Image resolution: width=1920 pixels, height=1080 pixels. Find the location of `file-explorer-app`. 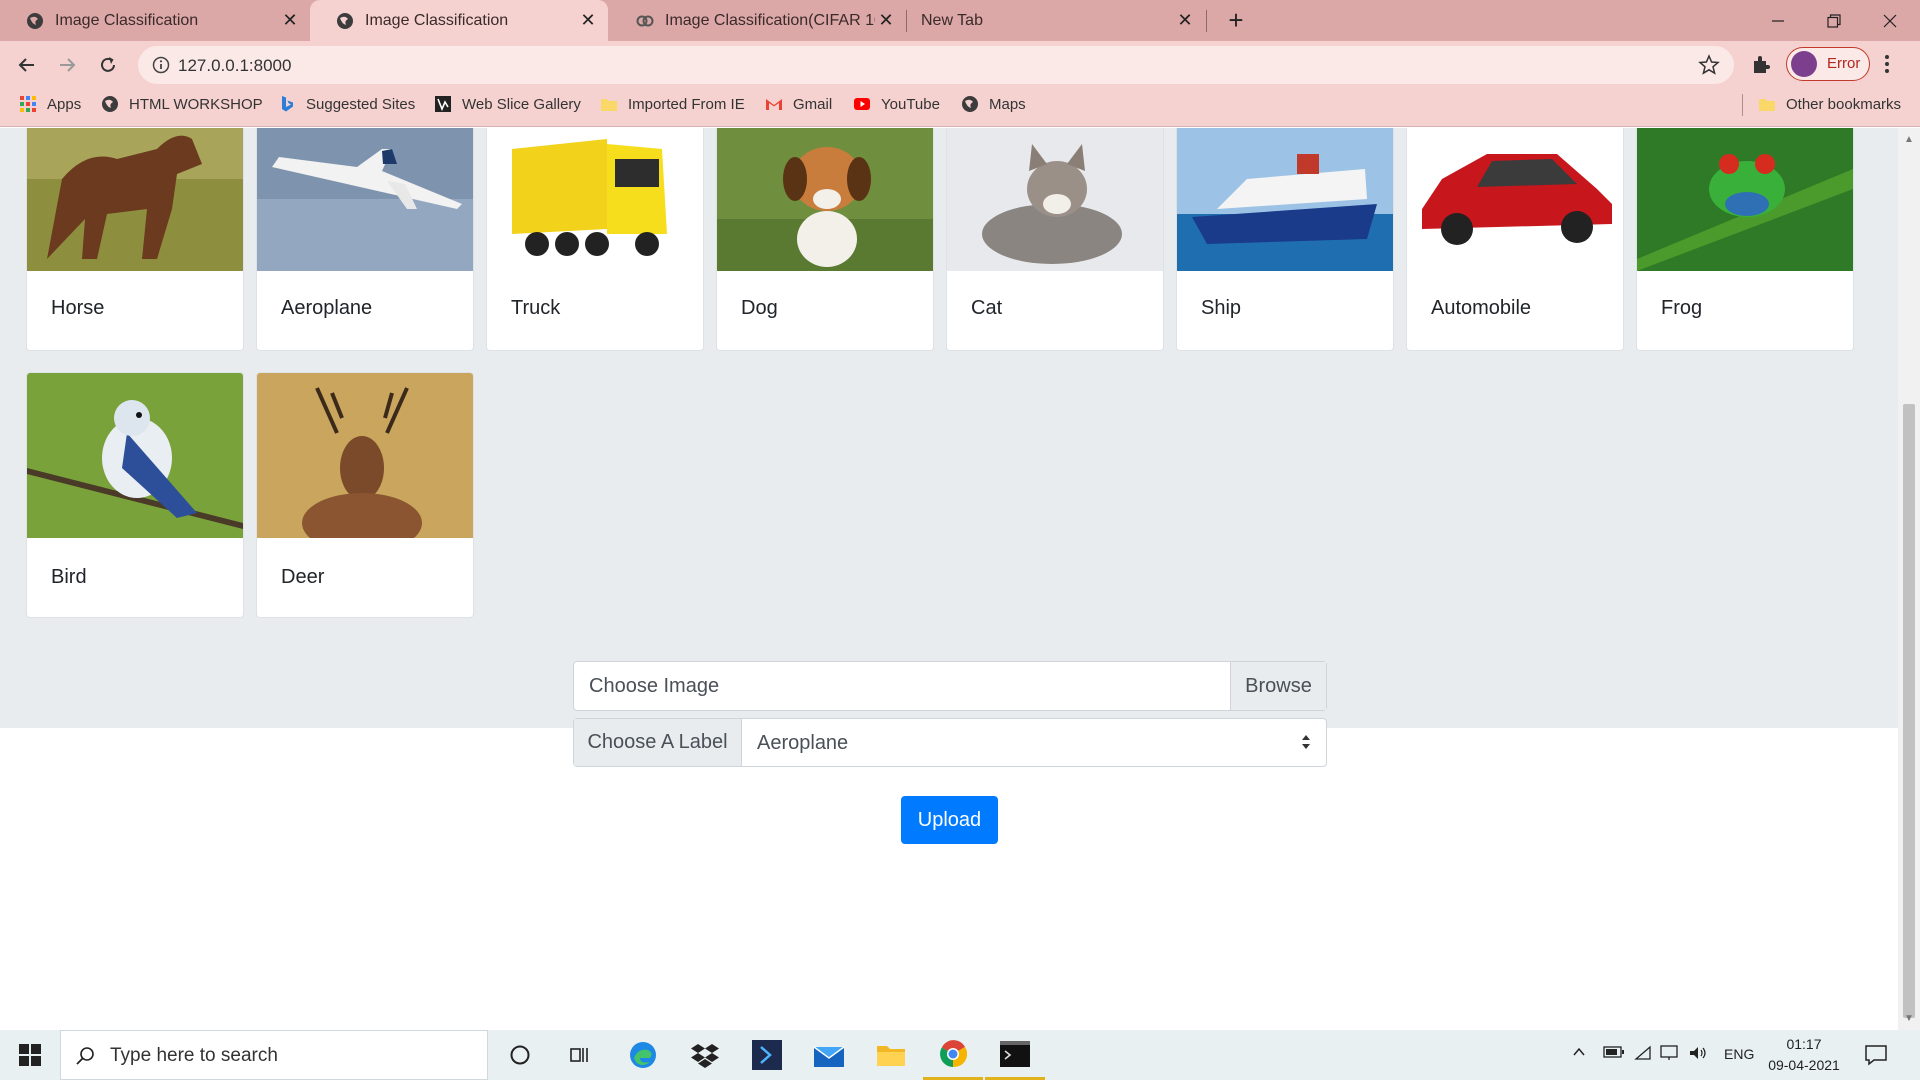

file-explorer-app is located at coordinates (891, 1055).